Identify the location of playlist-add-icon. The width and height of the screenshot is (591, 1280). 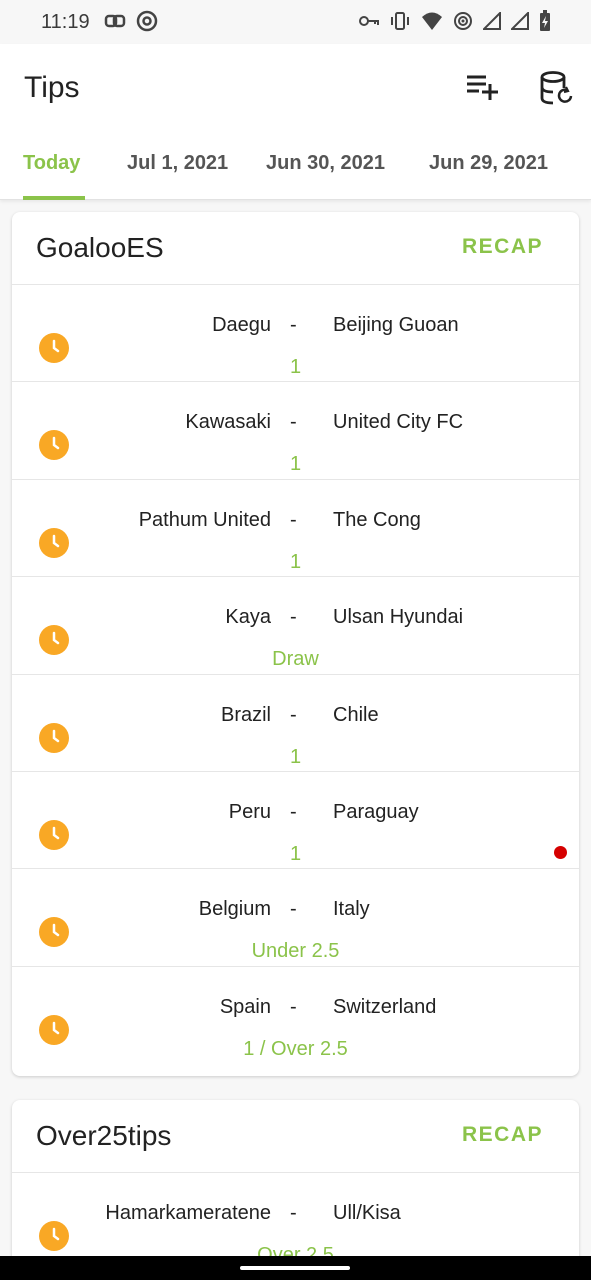
(482, 88).